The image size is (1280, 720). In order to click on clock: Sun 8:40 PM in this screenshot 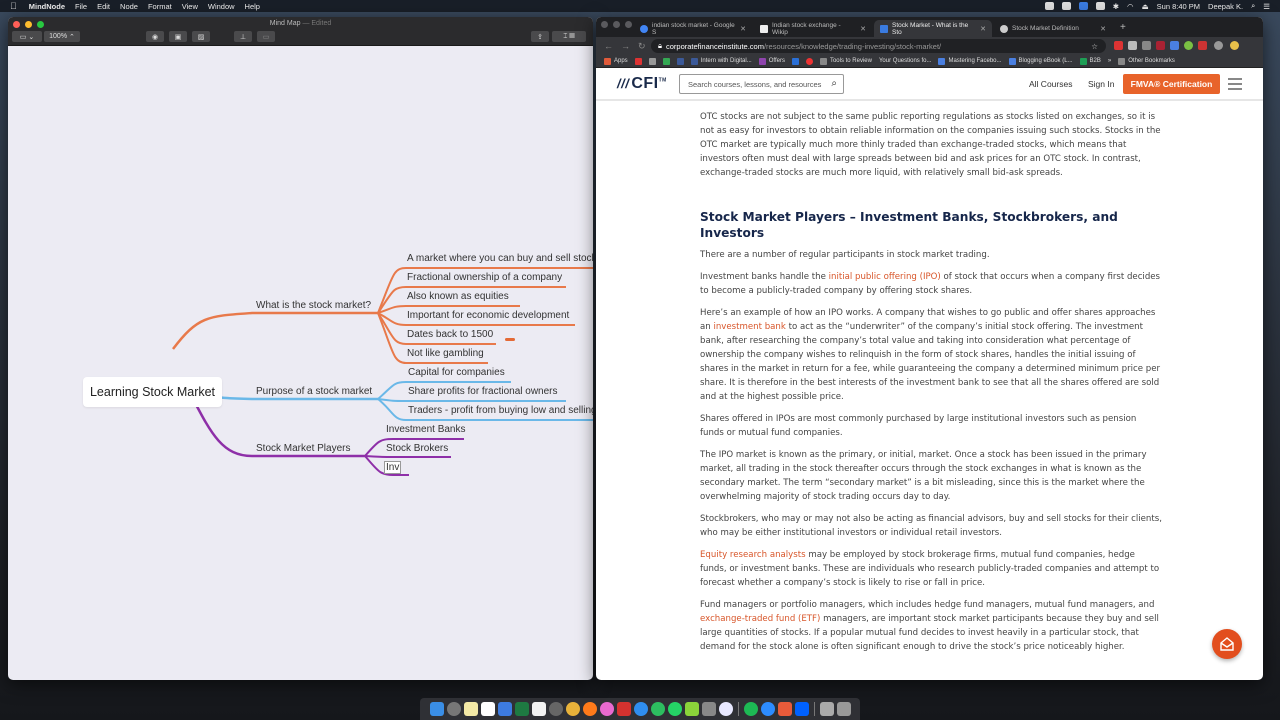, I will do `click(1178, 6)`.